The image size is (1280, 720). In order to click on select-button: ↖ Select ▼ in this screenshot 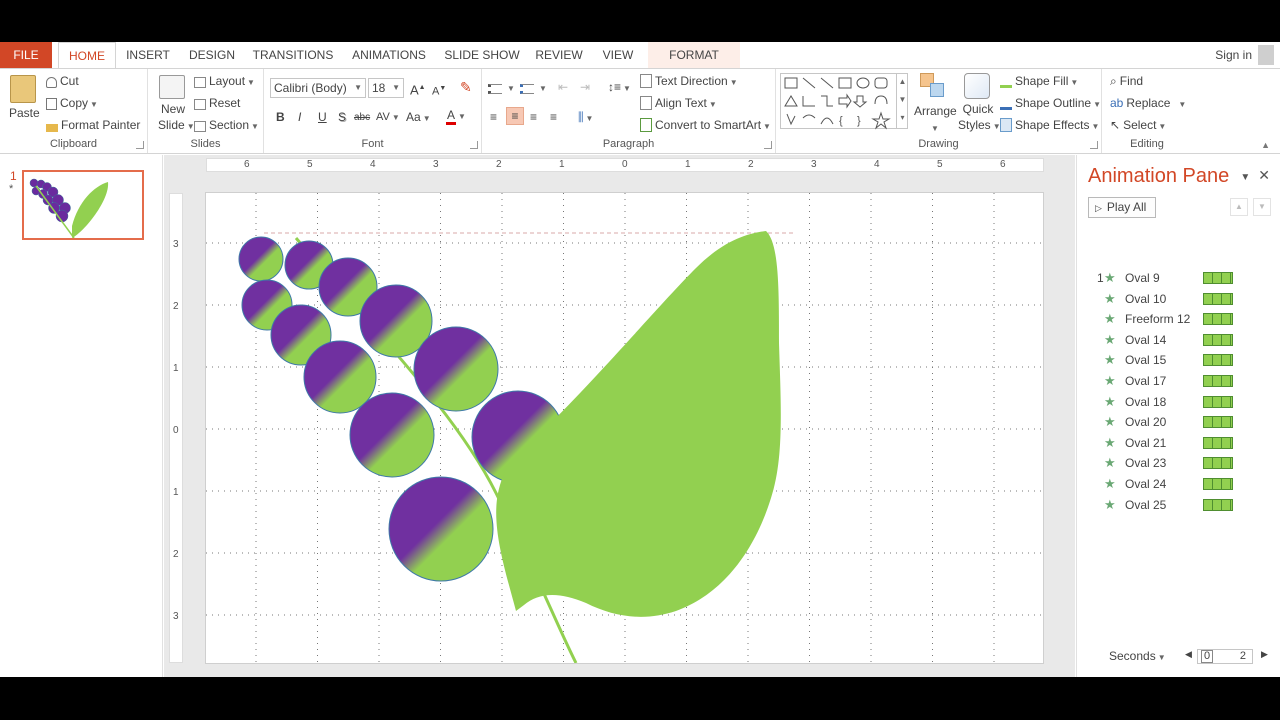, I will do `click(1138, 126)`.